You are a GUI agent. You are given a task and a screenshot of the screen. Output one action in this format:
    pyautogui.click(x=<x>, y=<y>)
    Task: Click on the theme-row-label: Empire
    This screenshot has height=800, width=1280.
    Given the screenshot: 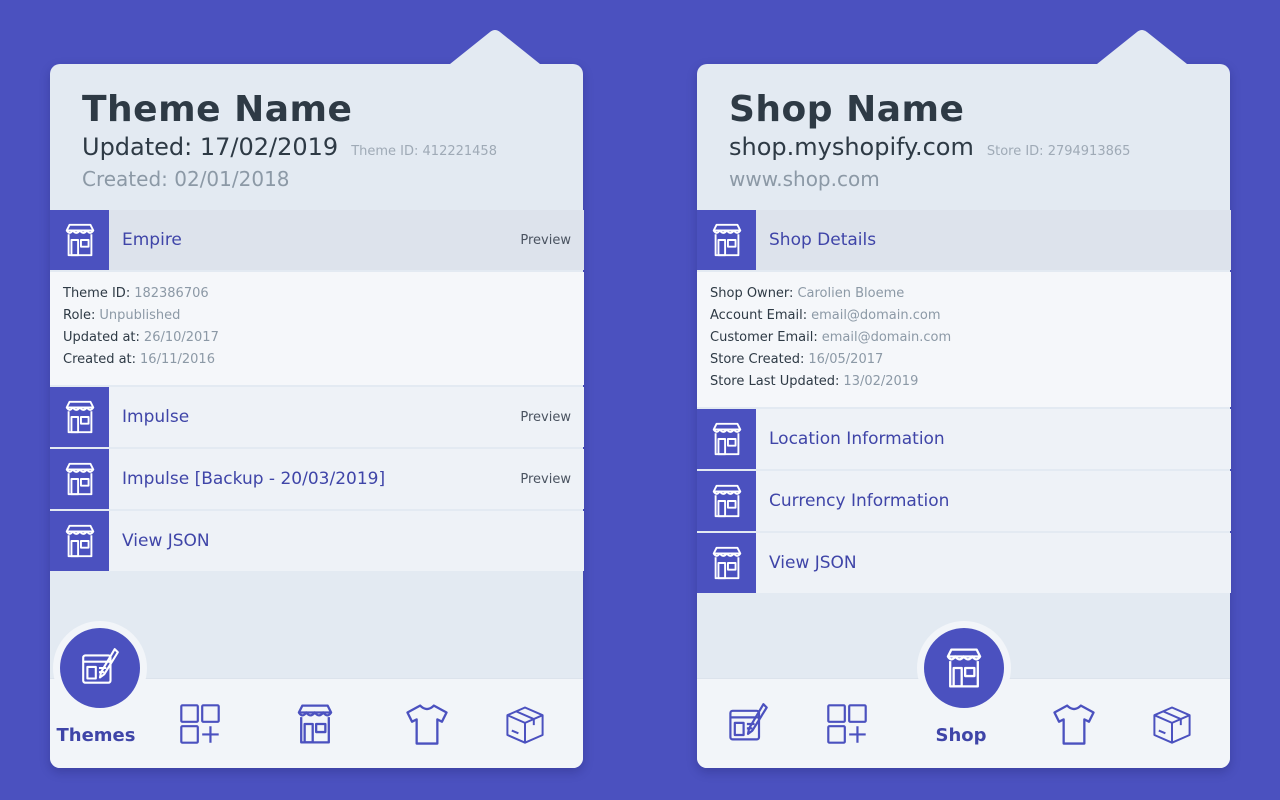 What is the action you would take?
    pyautogui.click(x=152, y=240)
    